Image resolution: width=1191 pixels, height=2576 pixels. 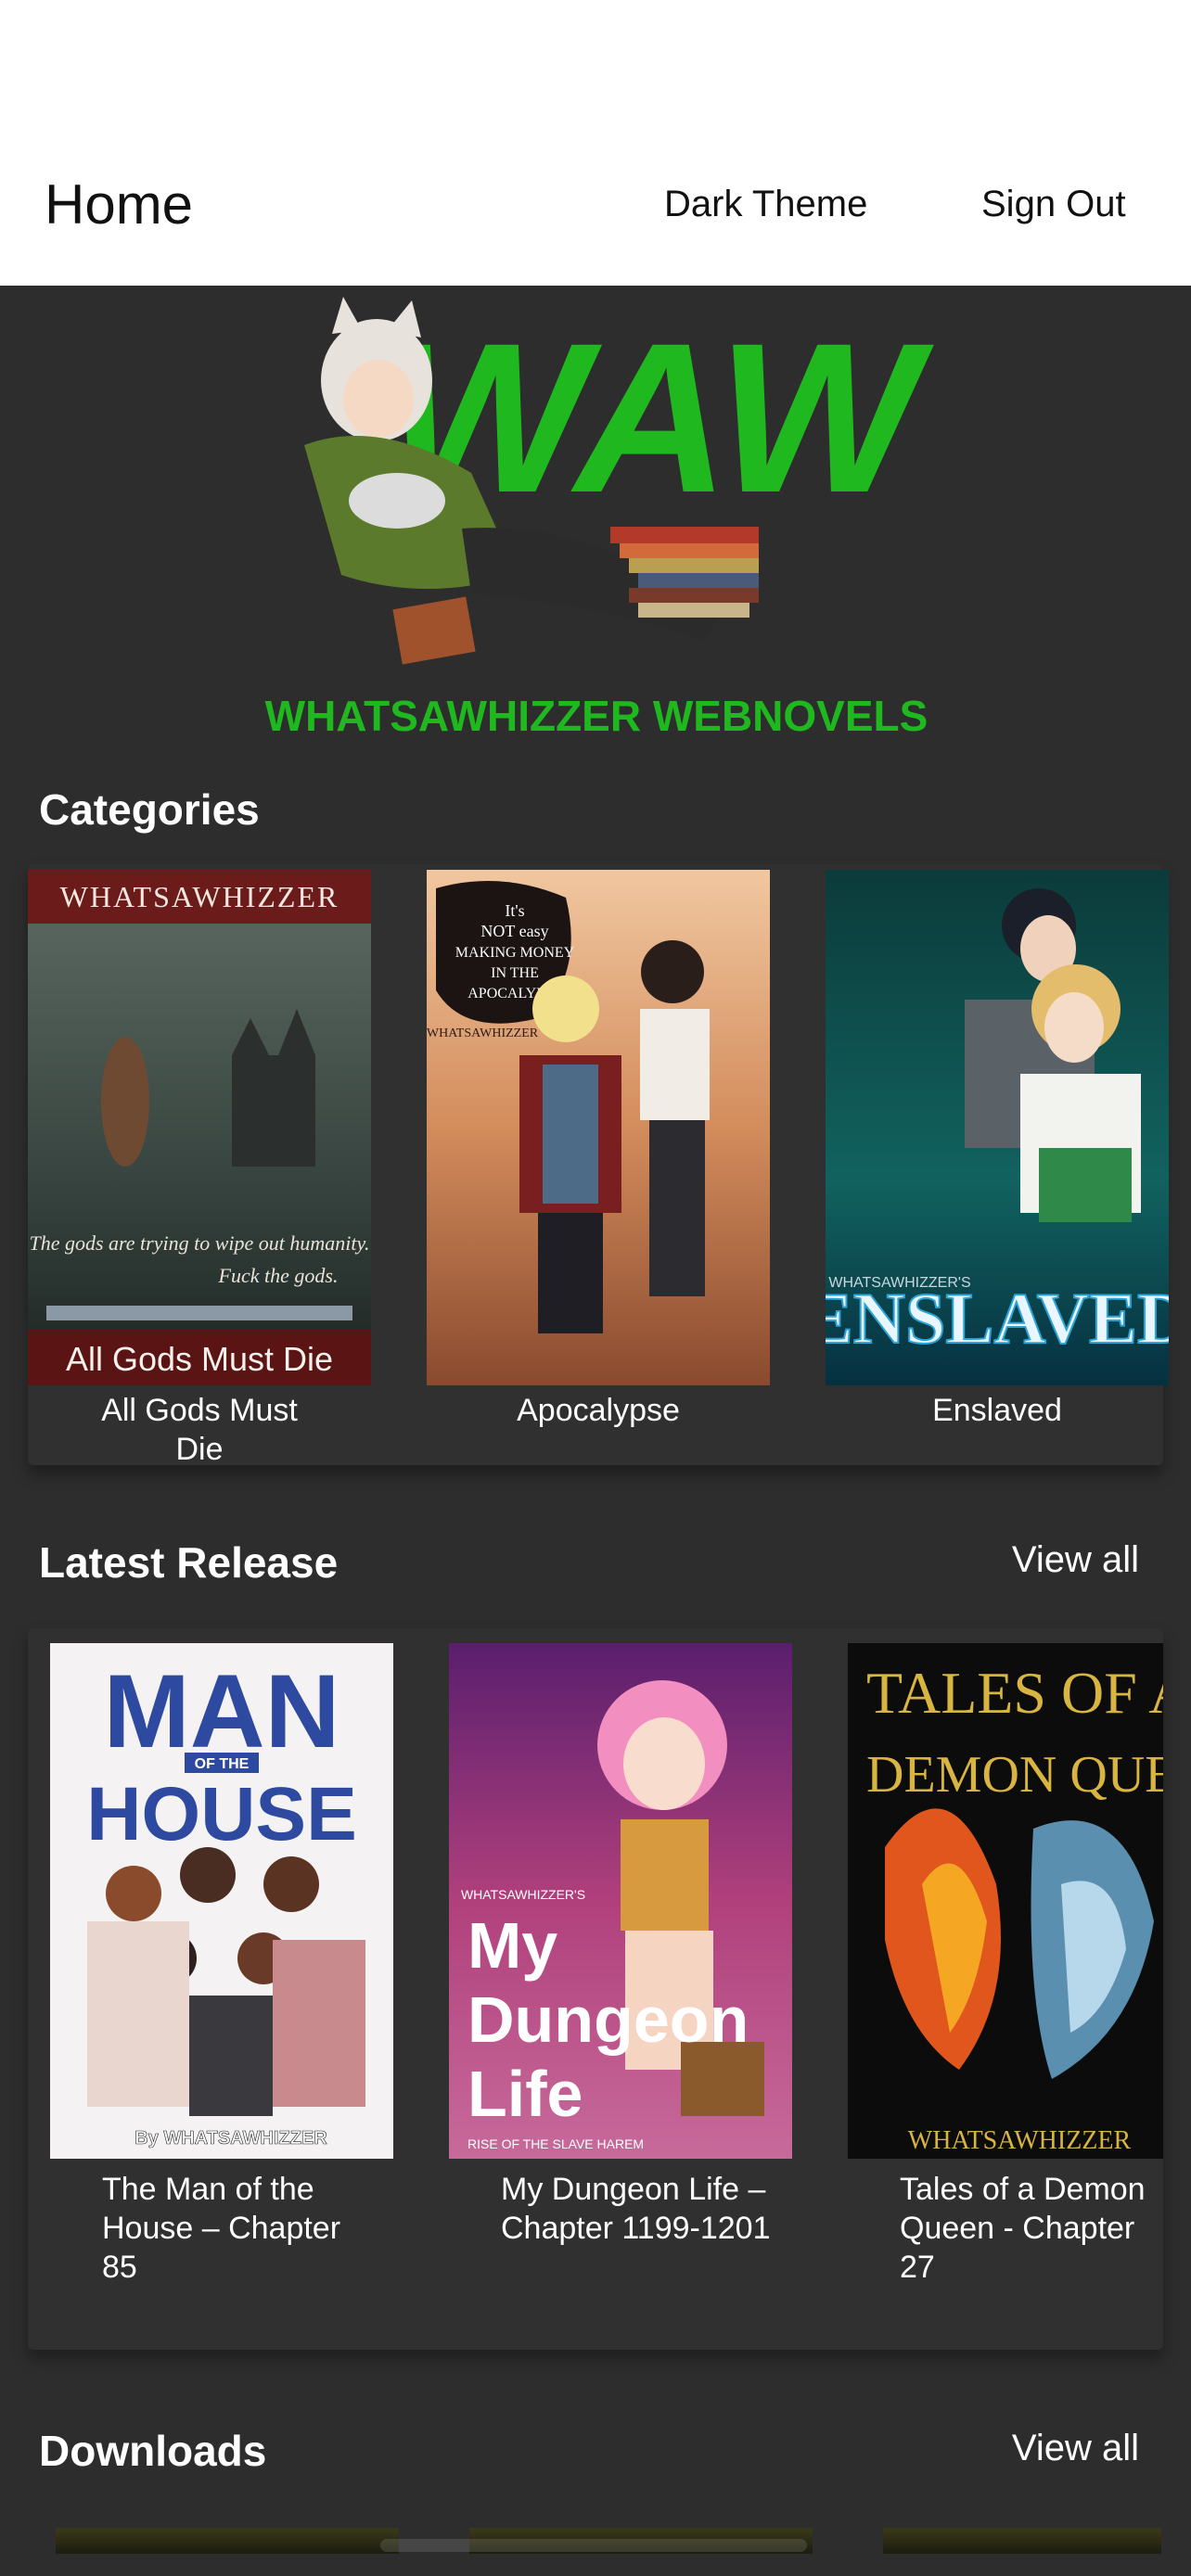 What do you see at coordinates (597, 716) in the screenshot?
I see `svg-text: WHATSAWHIZZER WEBNOVELS` at bounding box center [597, 716].